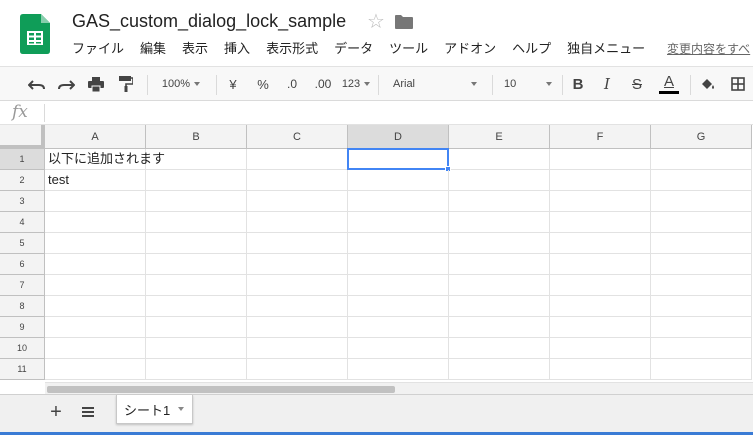 This screenshot has height=435, width=753. Describe the element at coordinates (499, 159) in the screenshot. I see `cell-e1` at that location.